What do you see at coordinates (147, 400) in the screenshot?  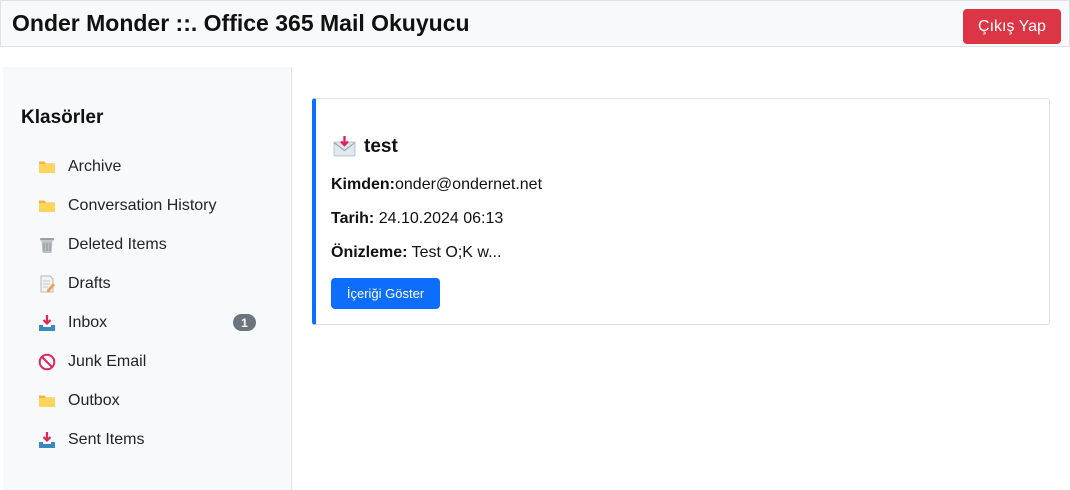 I see `sidebar-item-outbox: Outbox` at bounding box center [147, 400].